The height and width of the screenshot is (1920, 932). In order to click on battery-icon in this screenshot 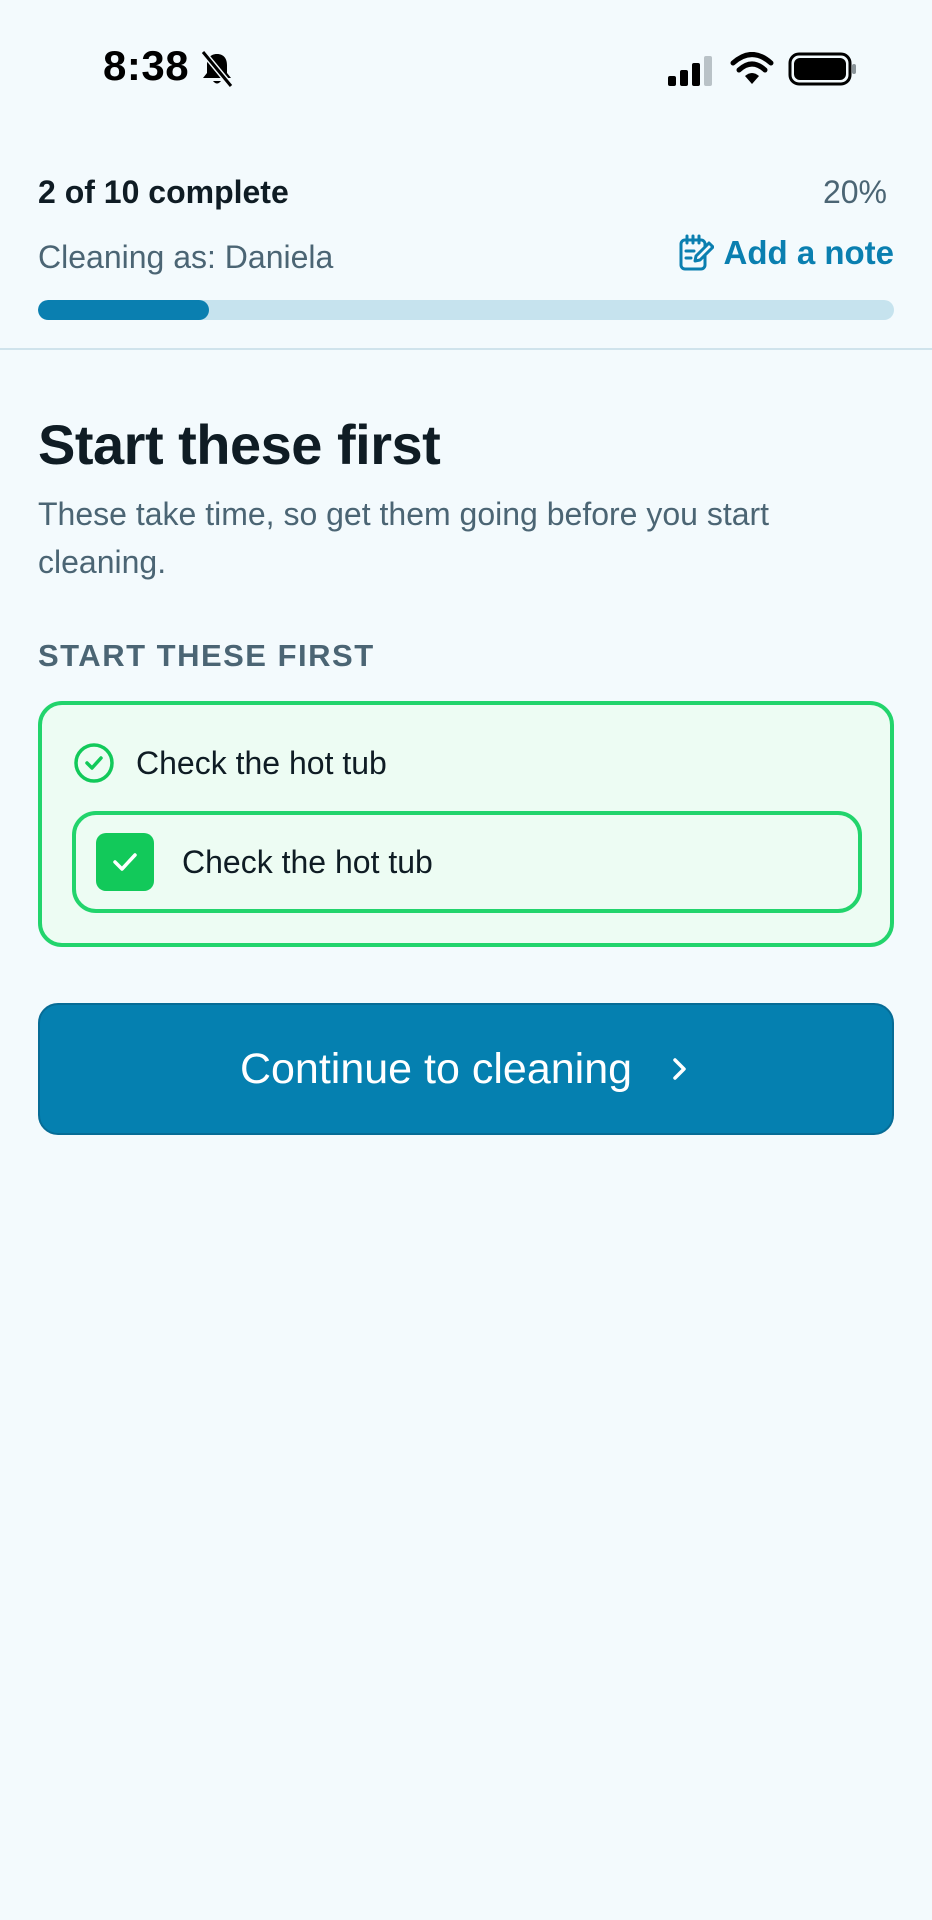, I will do `click(822, 69)`.